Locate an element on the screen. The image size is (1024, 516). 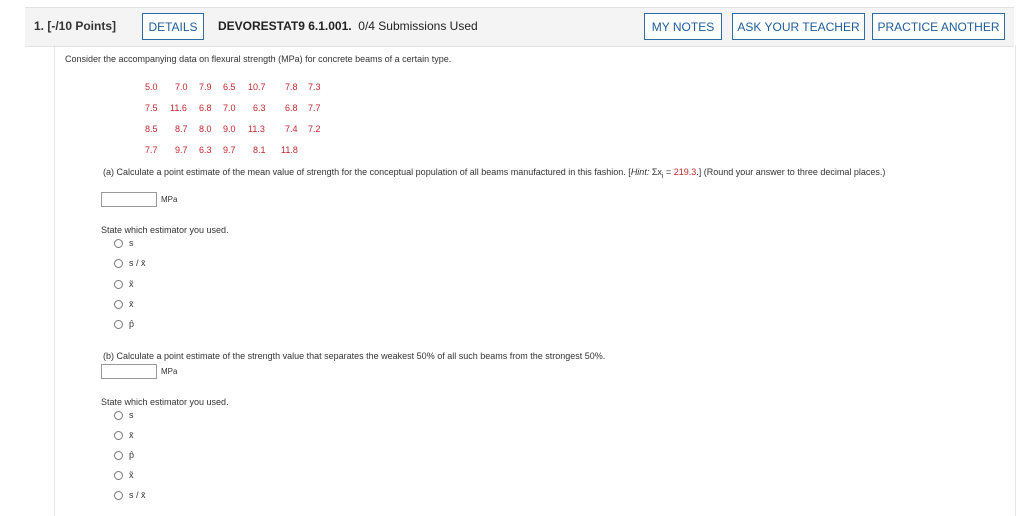
hint-equals: = is located at coordinates (668, 172).